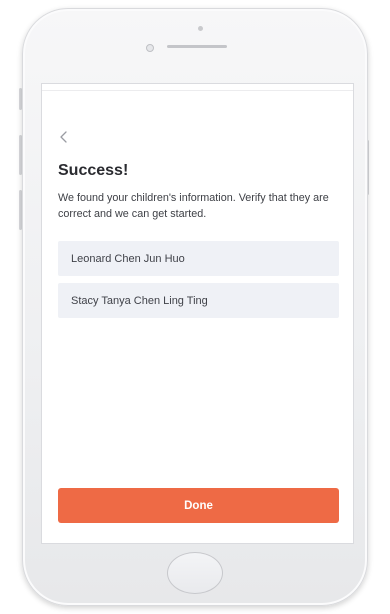 Image resolution: width=390 pixels, height=614 pixels. What do you see at coordinates (150, 48) in the screenshot?
I see `proximity-sensor` at bounding box center [150, 48].